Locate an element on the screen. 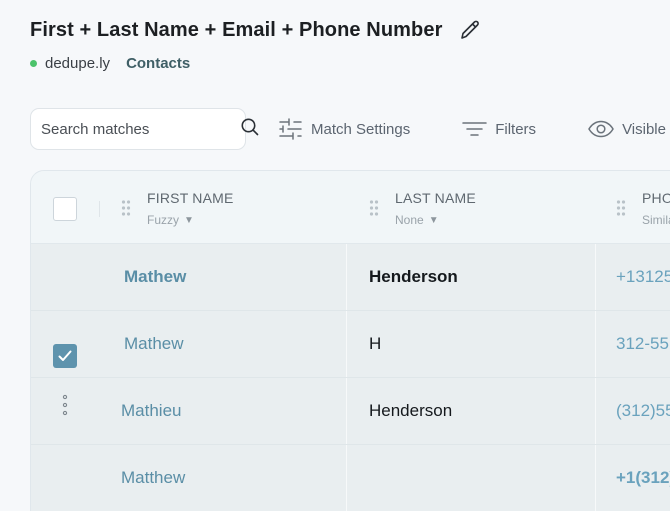  last-name-match-value: None is located at coordinates (409, 220).